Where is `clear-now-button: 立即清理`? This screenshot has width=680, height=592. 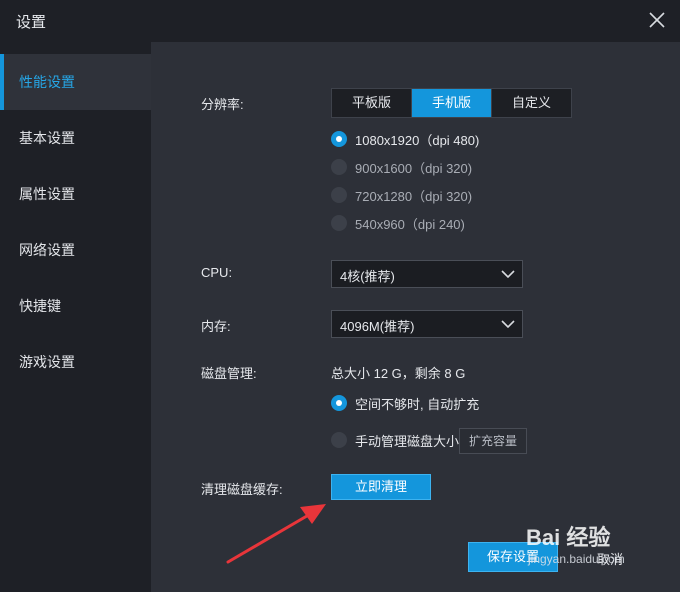
clear-now-button: 立即清理 is located at coordinates (381, 487).